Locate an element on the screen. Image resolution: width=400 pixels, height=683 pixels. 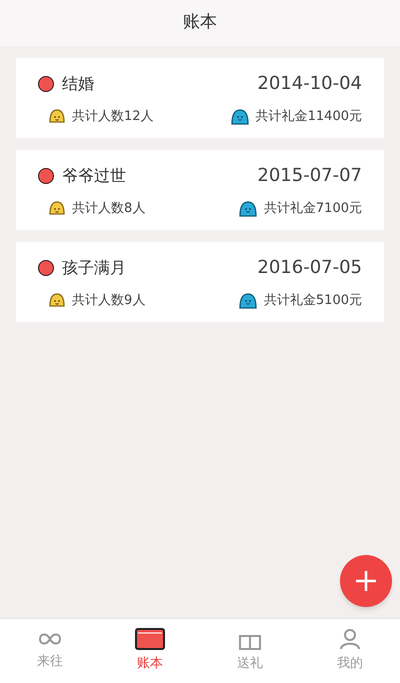
gift-total: 共计礼金5100元 is located at coordinates (313, 301).